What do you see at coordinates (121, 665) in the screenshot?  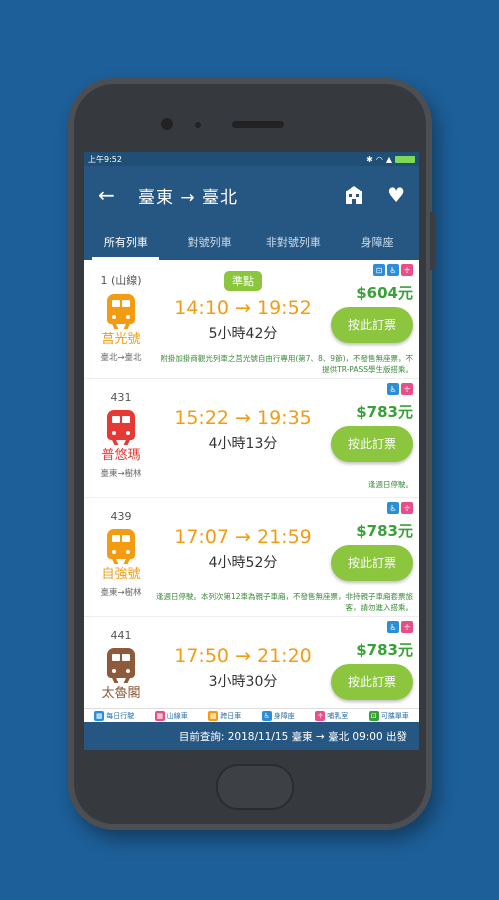 I see `train-info: 441 太魯閣` at bounding box center [121, 665].